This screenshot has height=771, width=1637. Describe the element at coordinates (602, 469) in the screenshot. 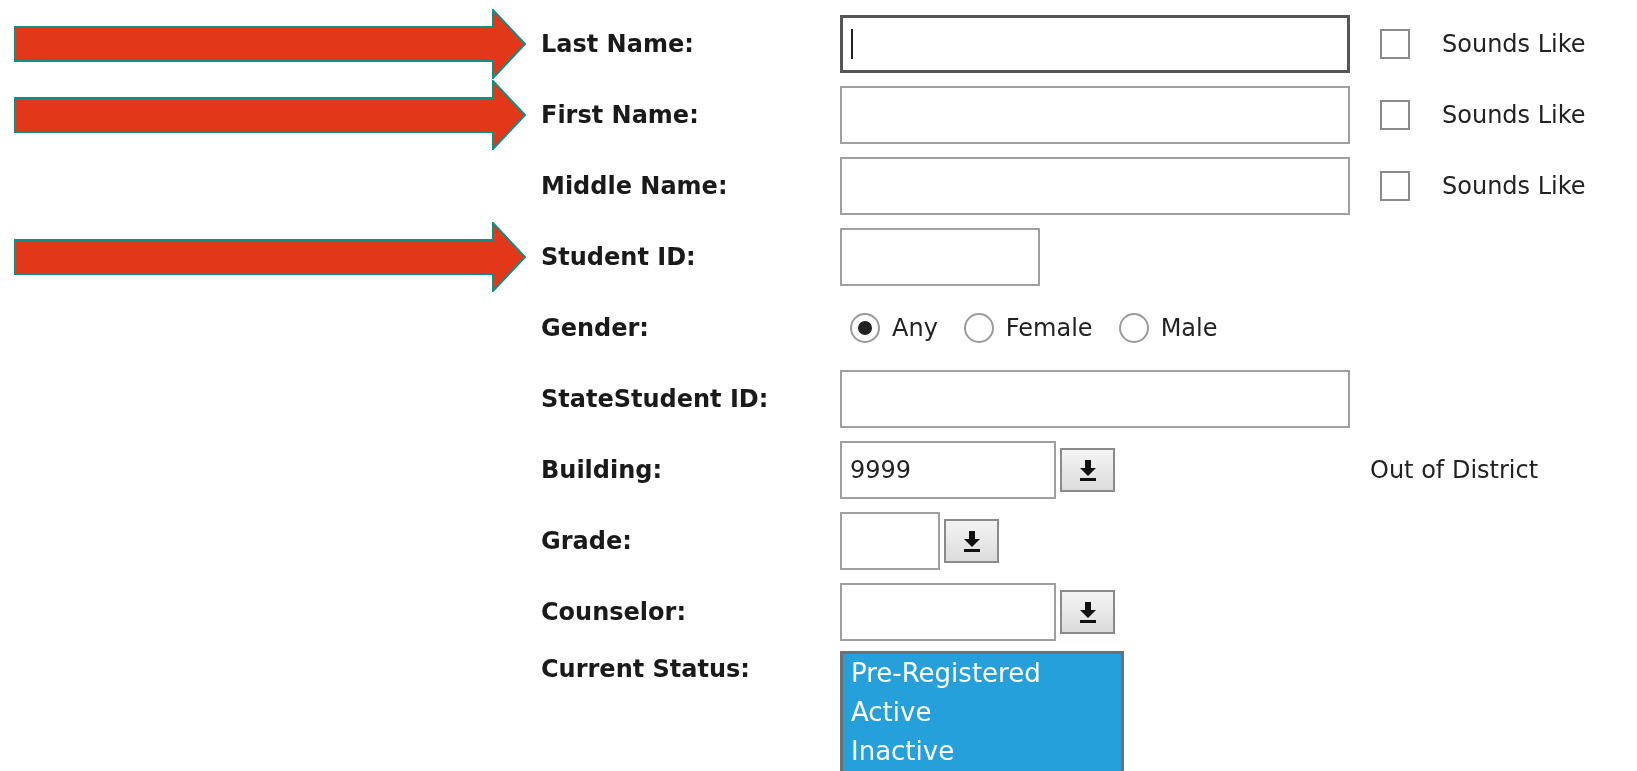

I see `field-label: Building:` at that location.